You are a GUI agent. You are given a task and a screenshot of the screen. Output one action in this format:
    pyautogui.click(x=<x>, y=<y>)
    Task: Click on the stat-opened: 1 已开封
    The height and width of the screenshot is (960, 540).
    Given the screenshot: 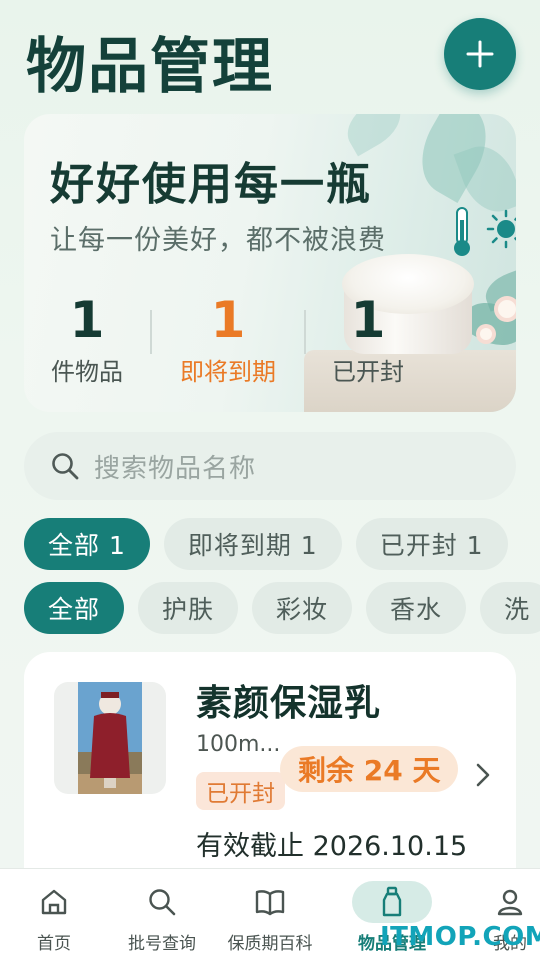 What is the action you would take?
    pyautogui.click(x=368, y=339)
    